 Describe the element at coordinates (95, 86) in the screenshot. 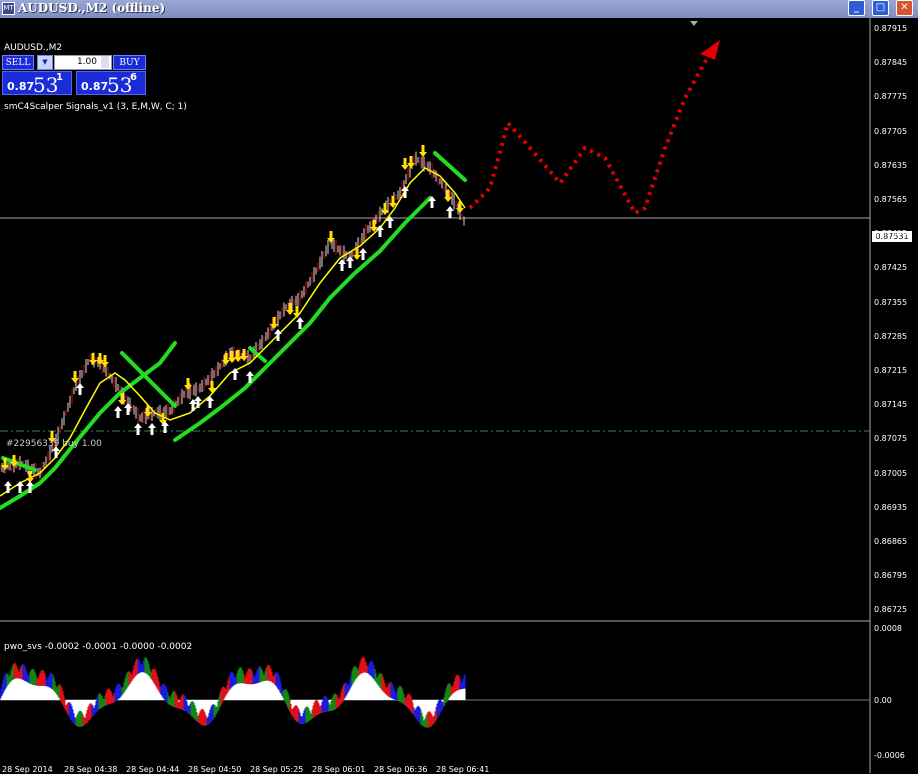

I see `ask-prefix: 0.87` at that location.